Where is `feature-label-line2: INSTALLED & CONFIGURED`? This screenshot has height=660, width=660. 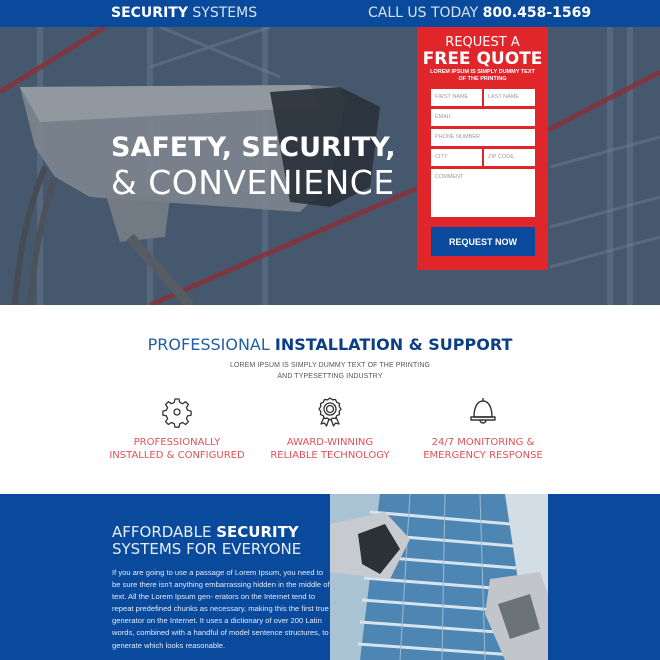
feature-label-line2: INSTALLED & CONFIGURED is located at coordinates (177, 455).